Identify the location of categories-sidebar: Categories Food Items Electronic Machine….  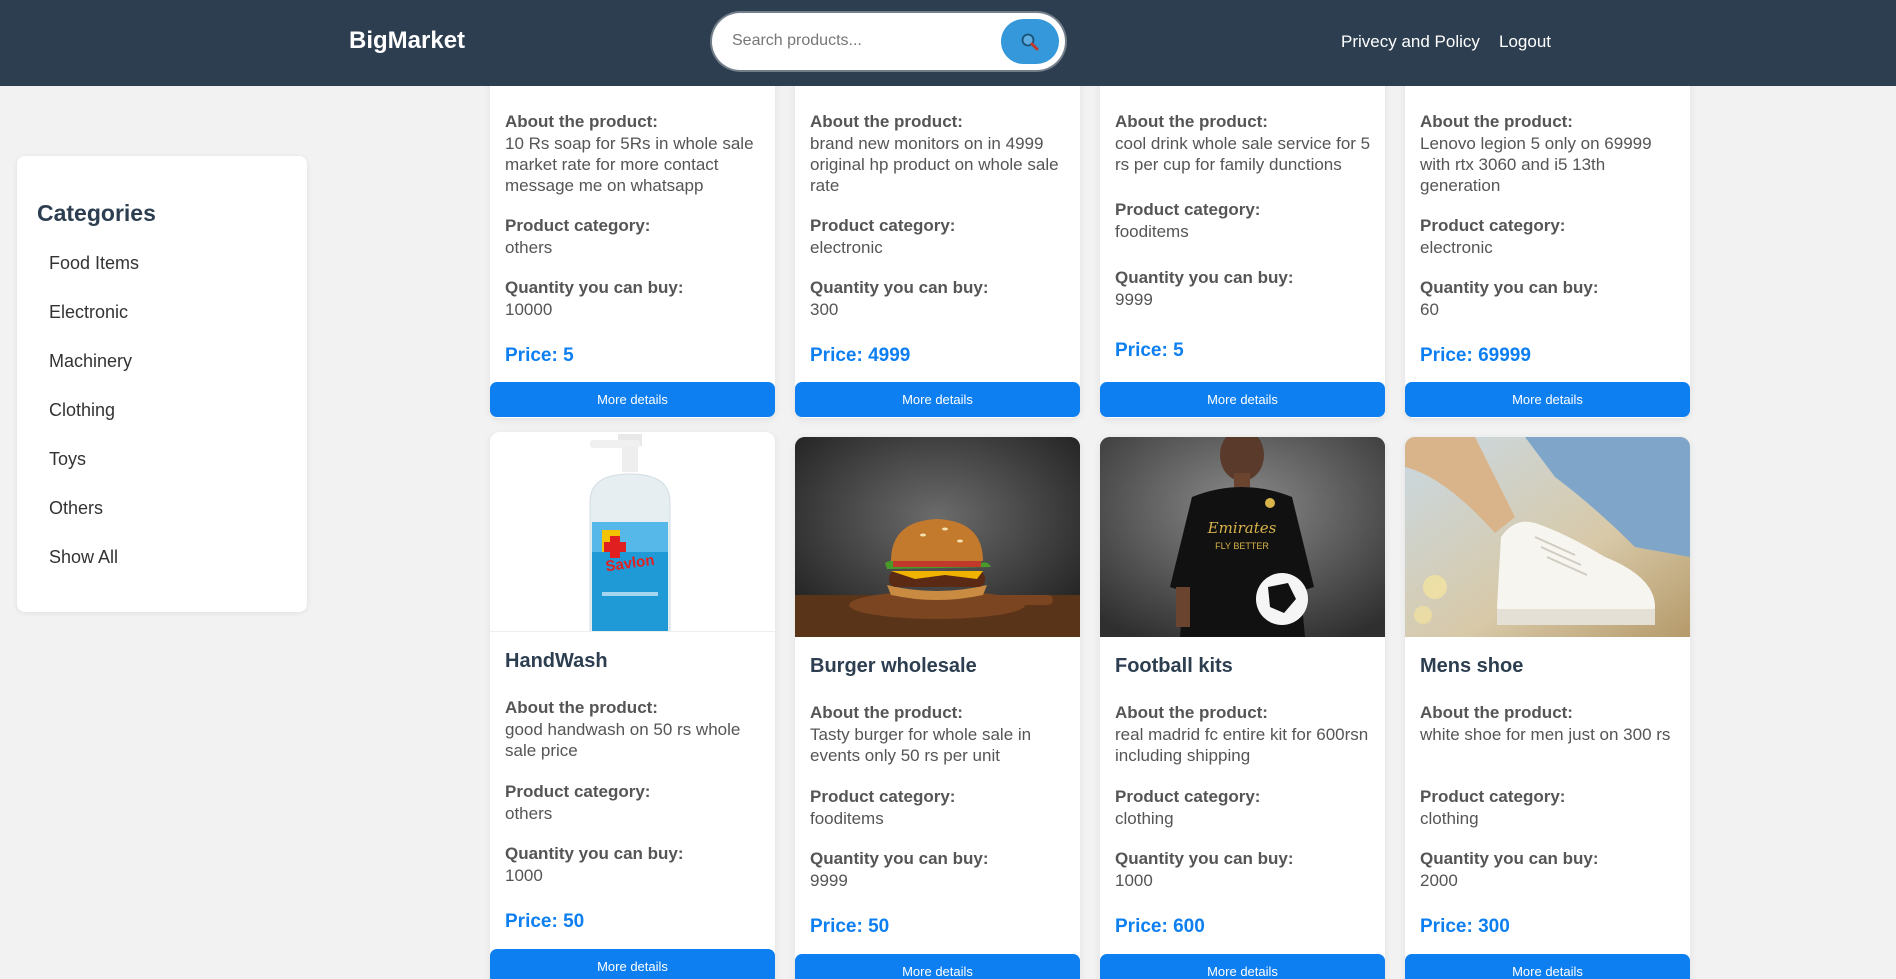
(162, 384).